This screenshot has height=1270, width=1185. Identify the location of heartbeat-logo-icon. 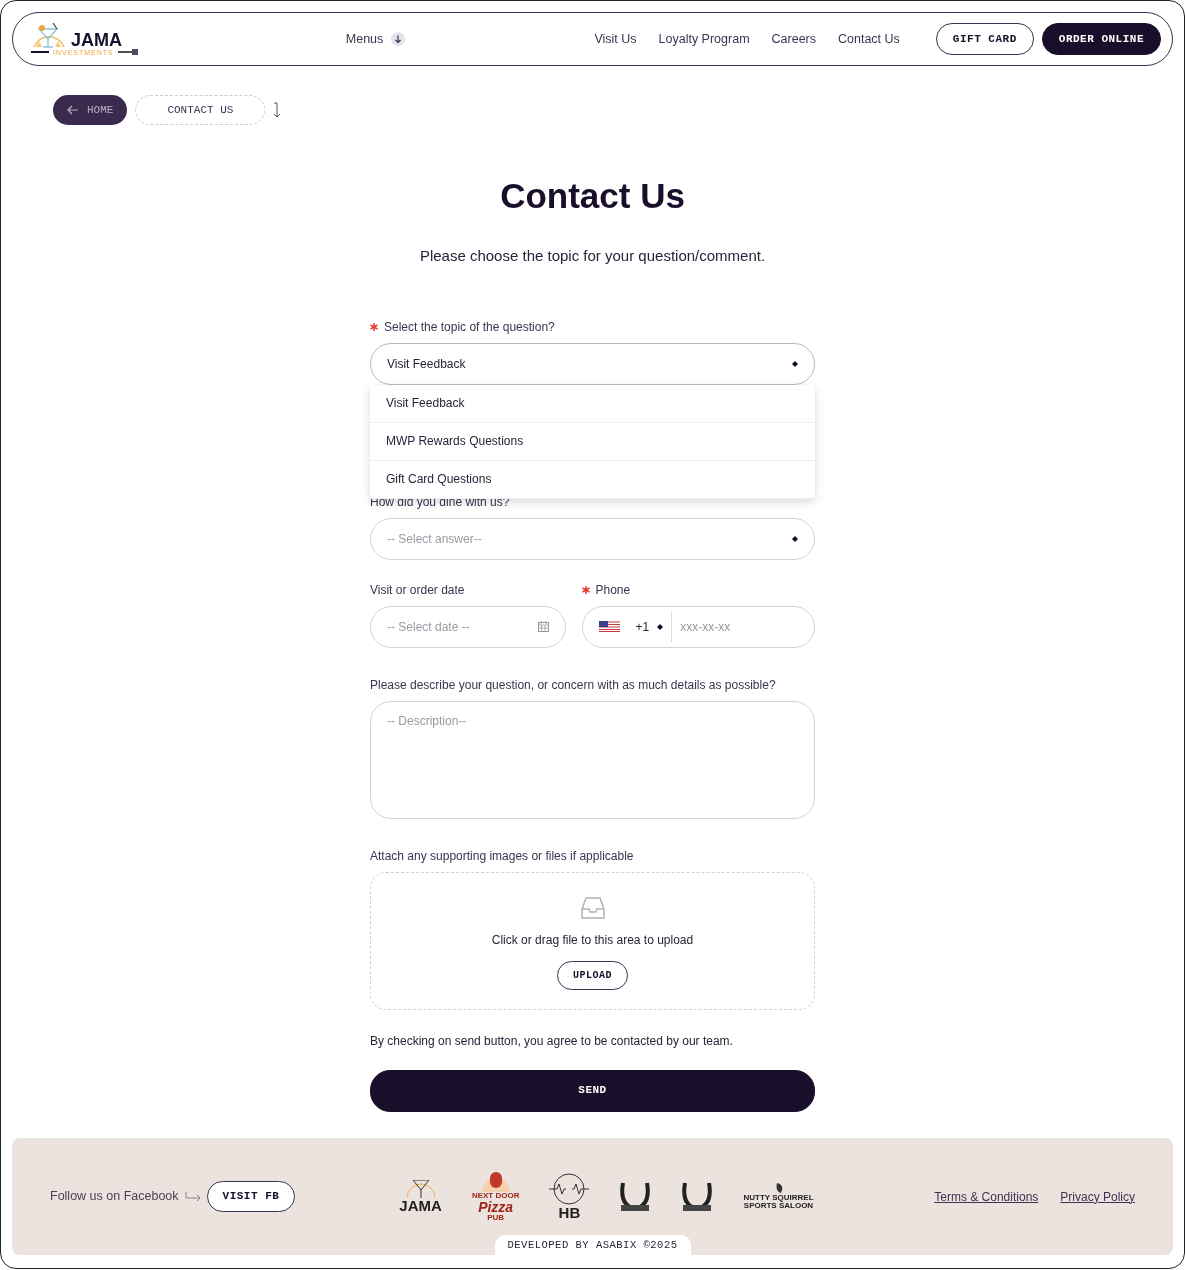
(569, 1189).